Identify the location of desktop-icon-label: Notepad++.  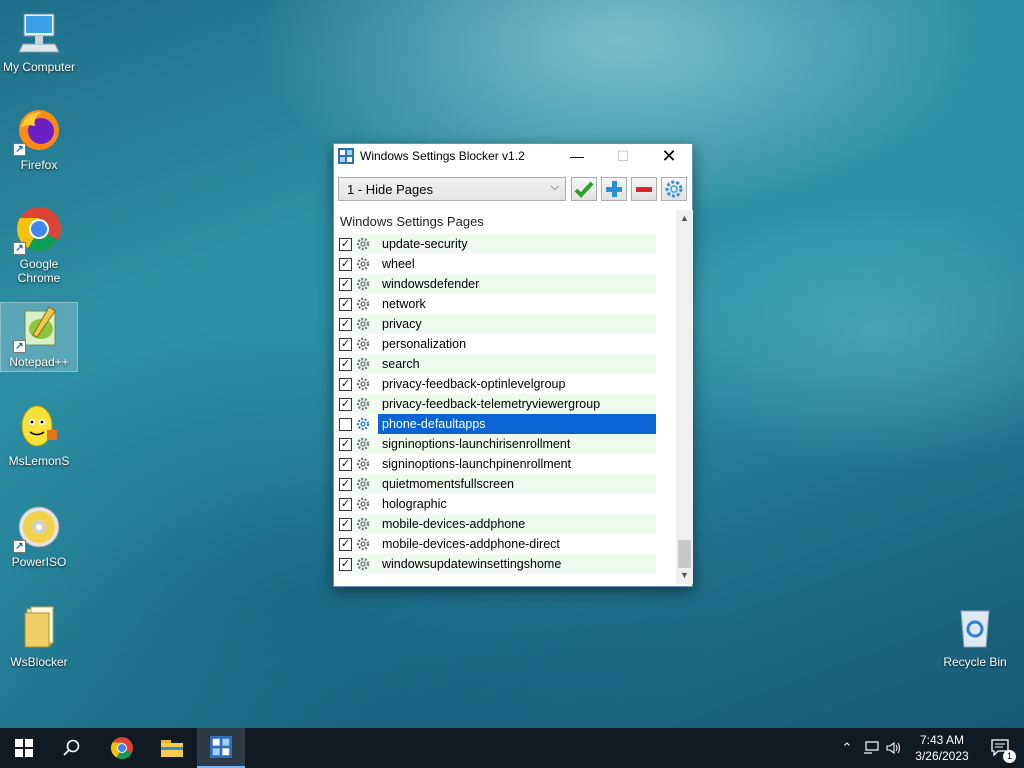
(39, 362).